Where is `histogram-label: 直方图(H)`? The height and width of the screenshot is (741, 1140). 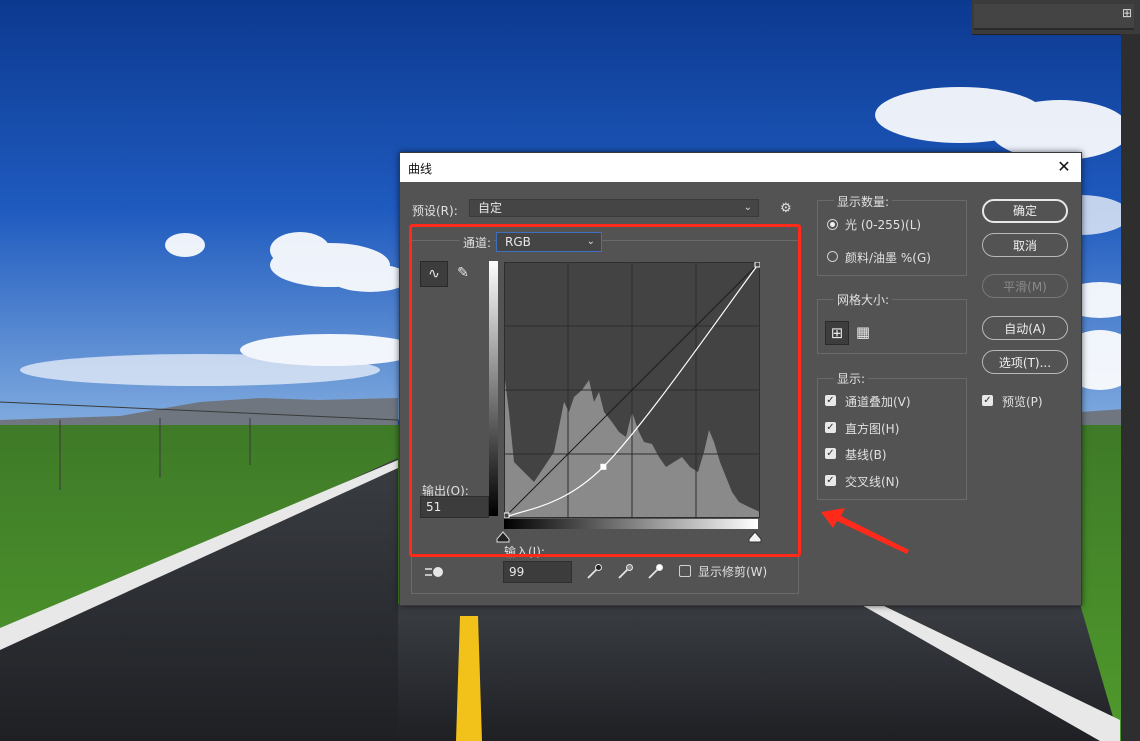 histogram-label: 直方图(H) is located at coordinates (872, 429).